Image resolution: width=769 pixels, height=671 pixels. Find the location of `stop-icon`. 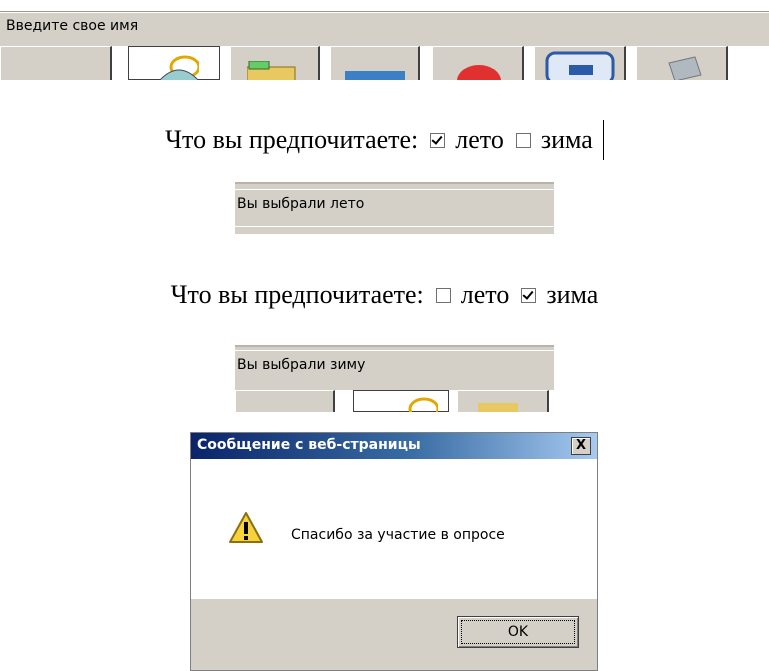

stop-icon is located at coordinates (479, 72).